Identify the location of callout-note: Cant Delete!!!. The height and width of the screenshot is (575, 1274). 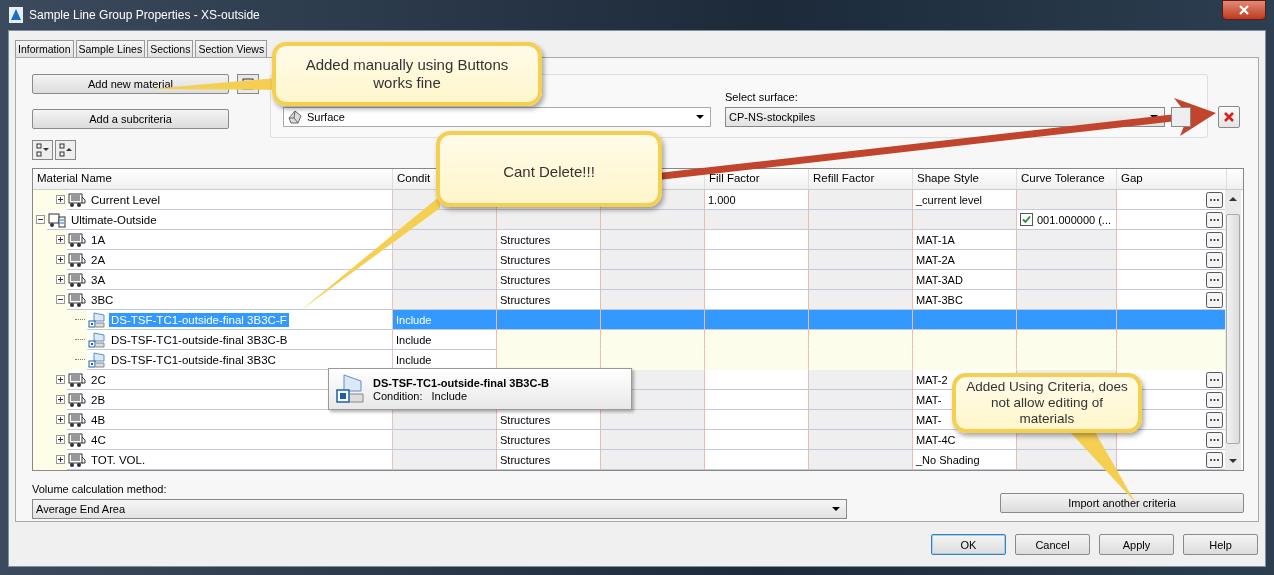
(549, 169).